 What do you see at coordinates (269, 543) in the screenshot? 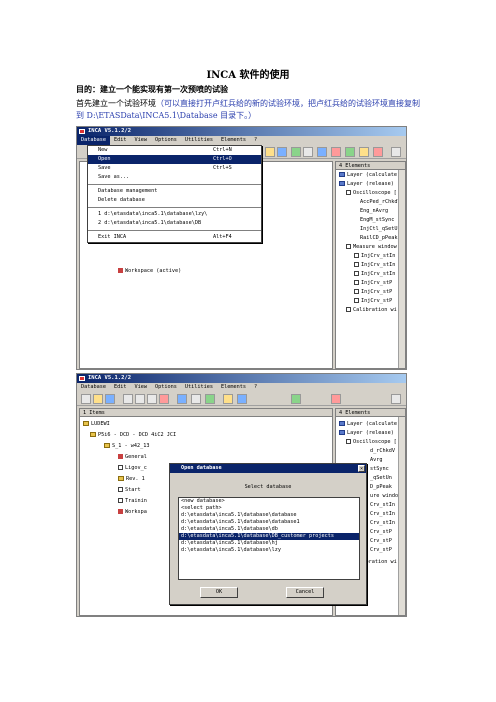
I see `database-list-item: d:\etasdata\inca5.1\database\hj` at bounding box center [269, 543].